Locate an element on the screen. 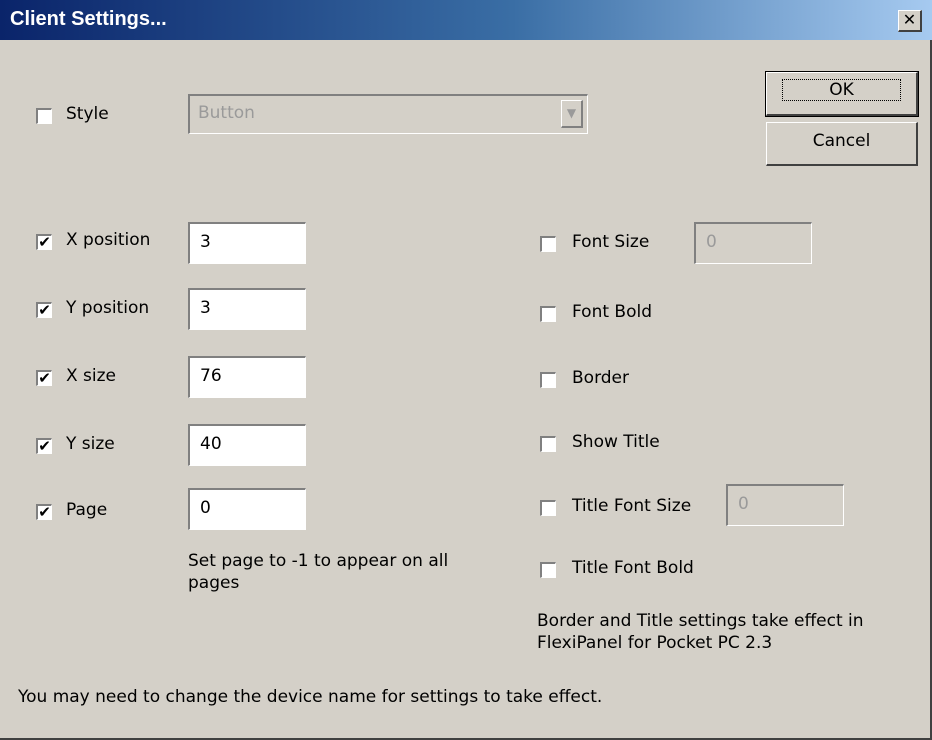 The height and width of the screenshot is (740, 932). x-position-checkbox: ✔ is located at coordinates (44, 242).